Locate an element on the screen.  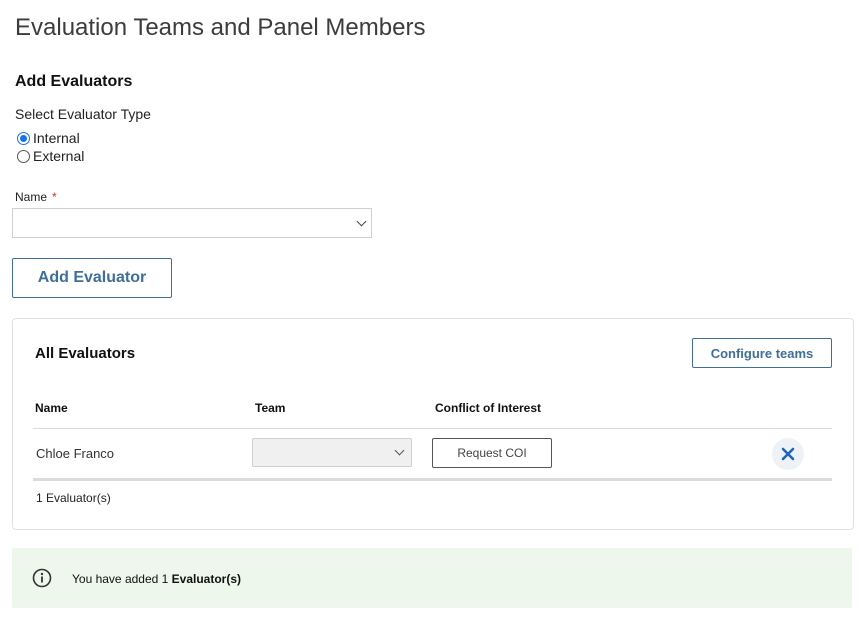
column-header-name: Name is located at coordinates (51, 408).